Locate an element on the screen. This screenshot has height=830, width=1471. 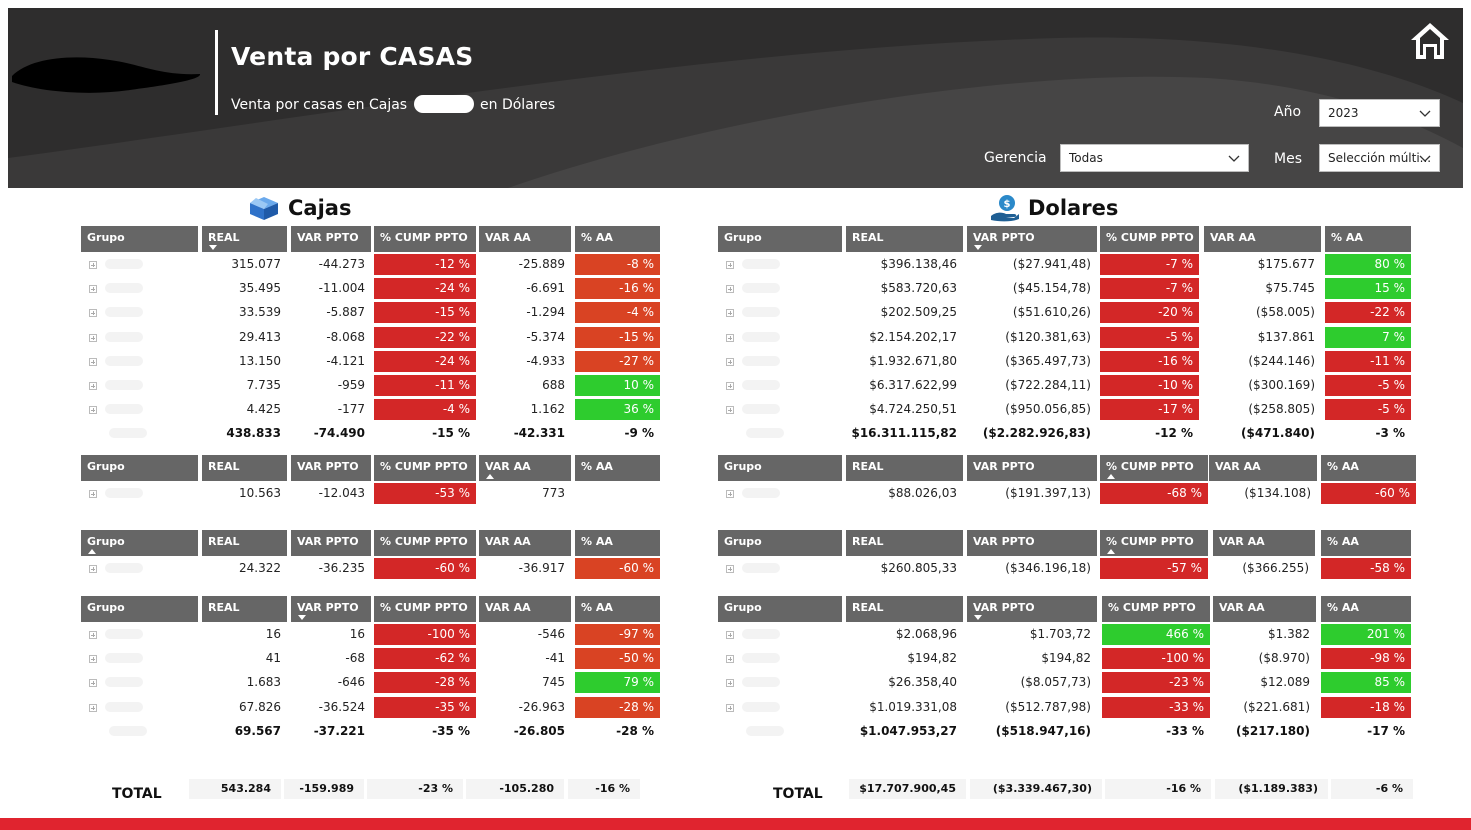
home-icon is located at coordinates (1430, 41).